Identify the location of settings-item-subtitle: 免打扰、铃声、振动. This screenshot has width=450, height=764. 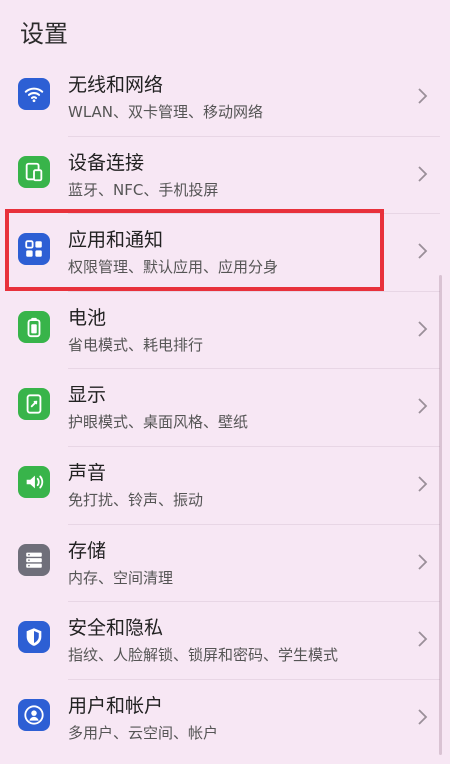
(136, 499).